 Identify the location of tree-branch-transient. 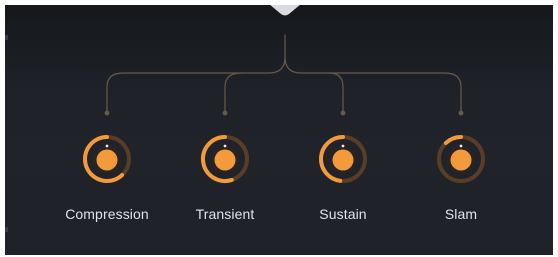
(233, 92).